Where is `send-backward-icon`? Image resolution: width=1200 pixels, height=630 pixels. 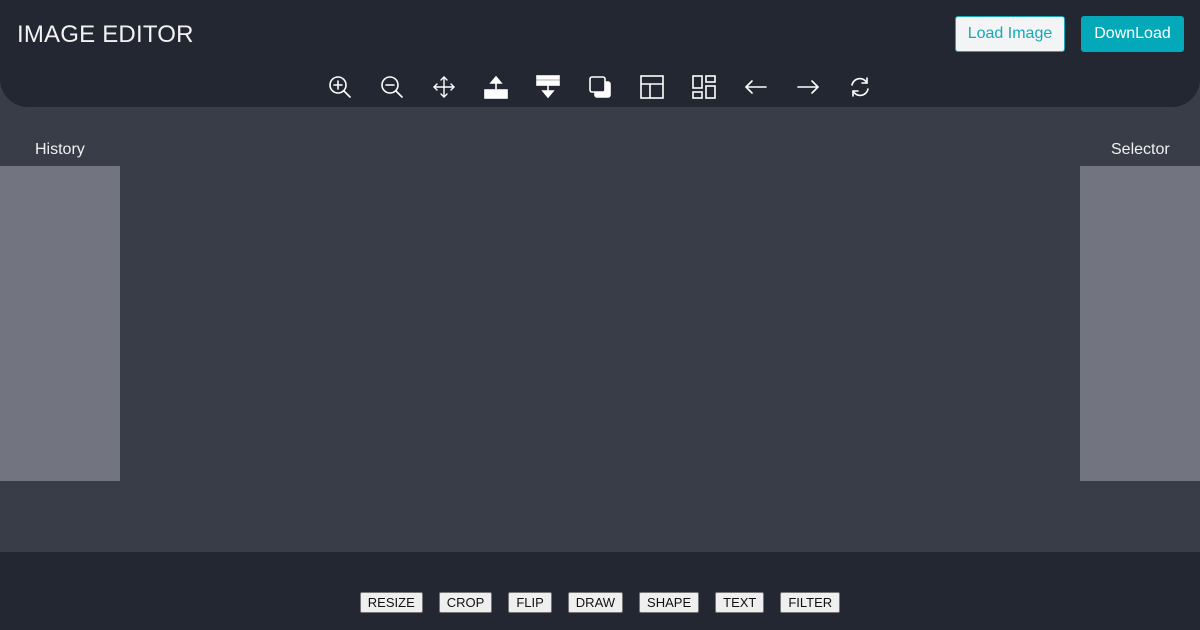
send-backward-icon is located at coordinates (548, 87).